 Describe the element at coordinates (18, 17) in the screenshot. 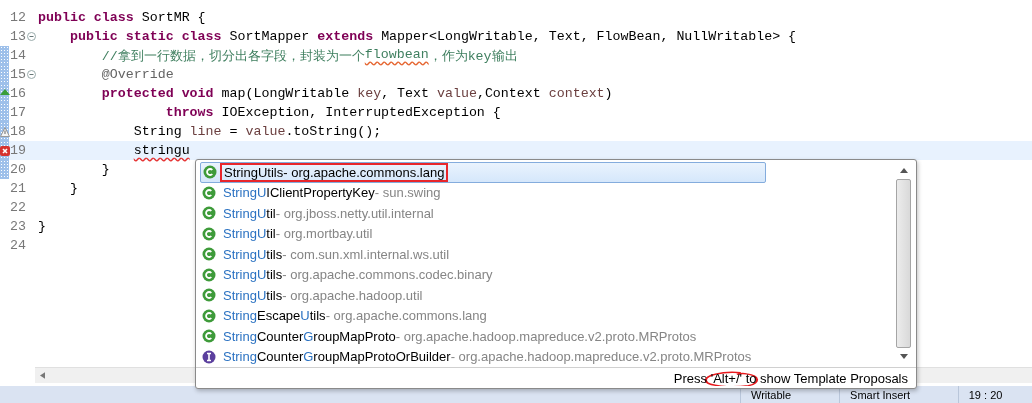

I see `line-number: 12` at that location.